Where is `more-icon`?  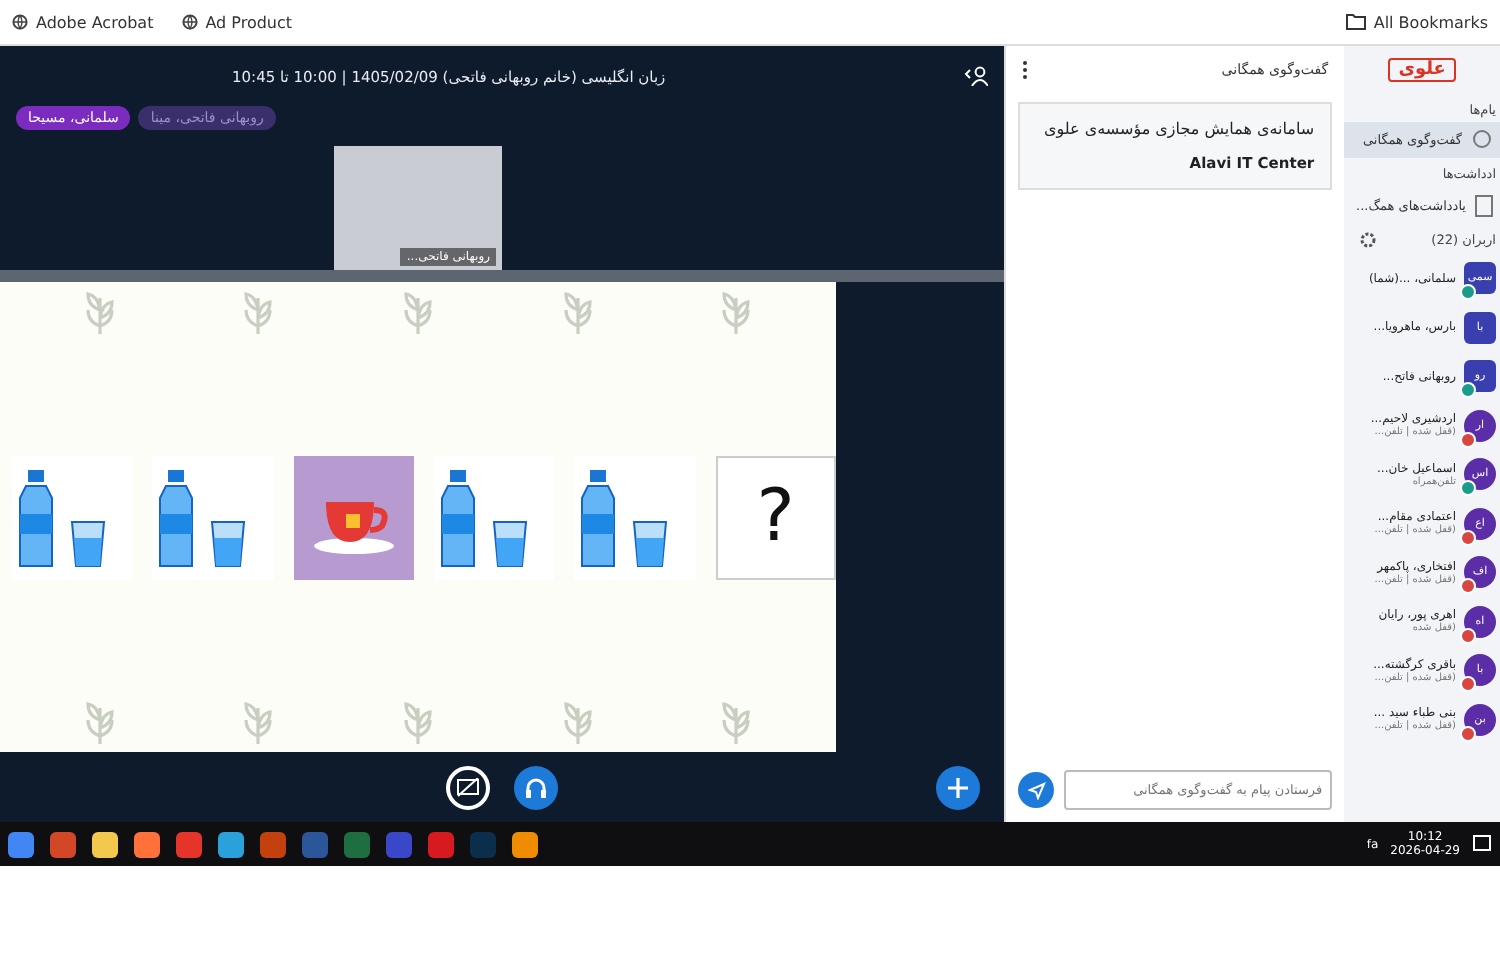 more-icon is located at coordinates (1025, 70).